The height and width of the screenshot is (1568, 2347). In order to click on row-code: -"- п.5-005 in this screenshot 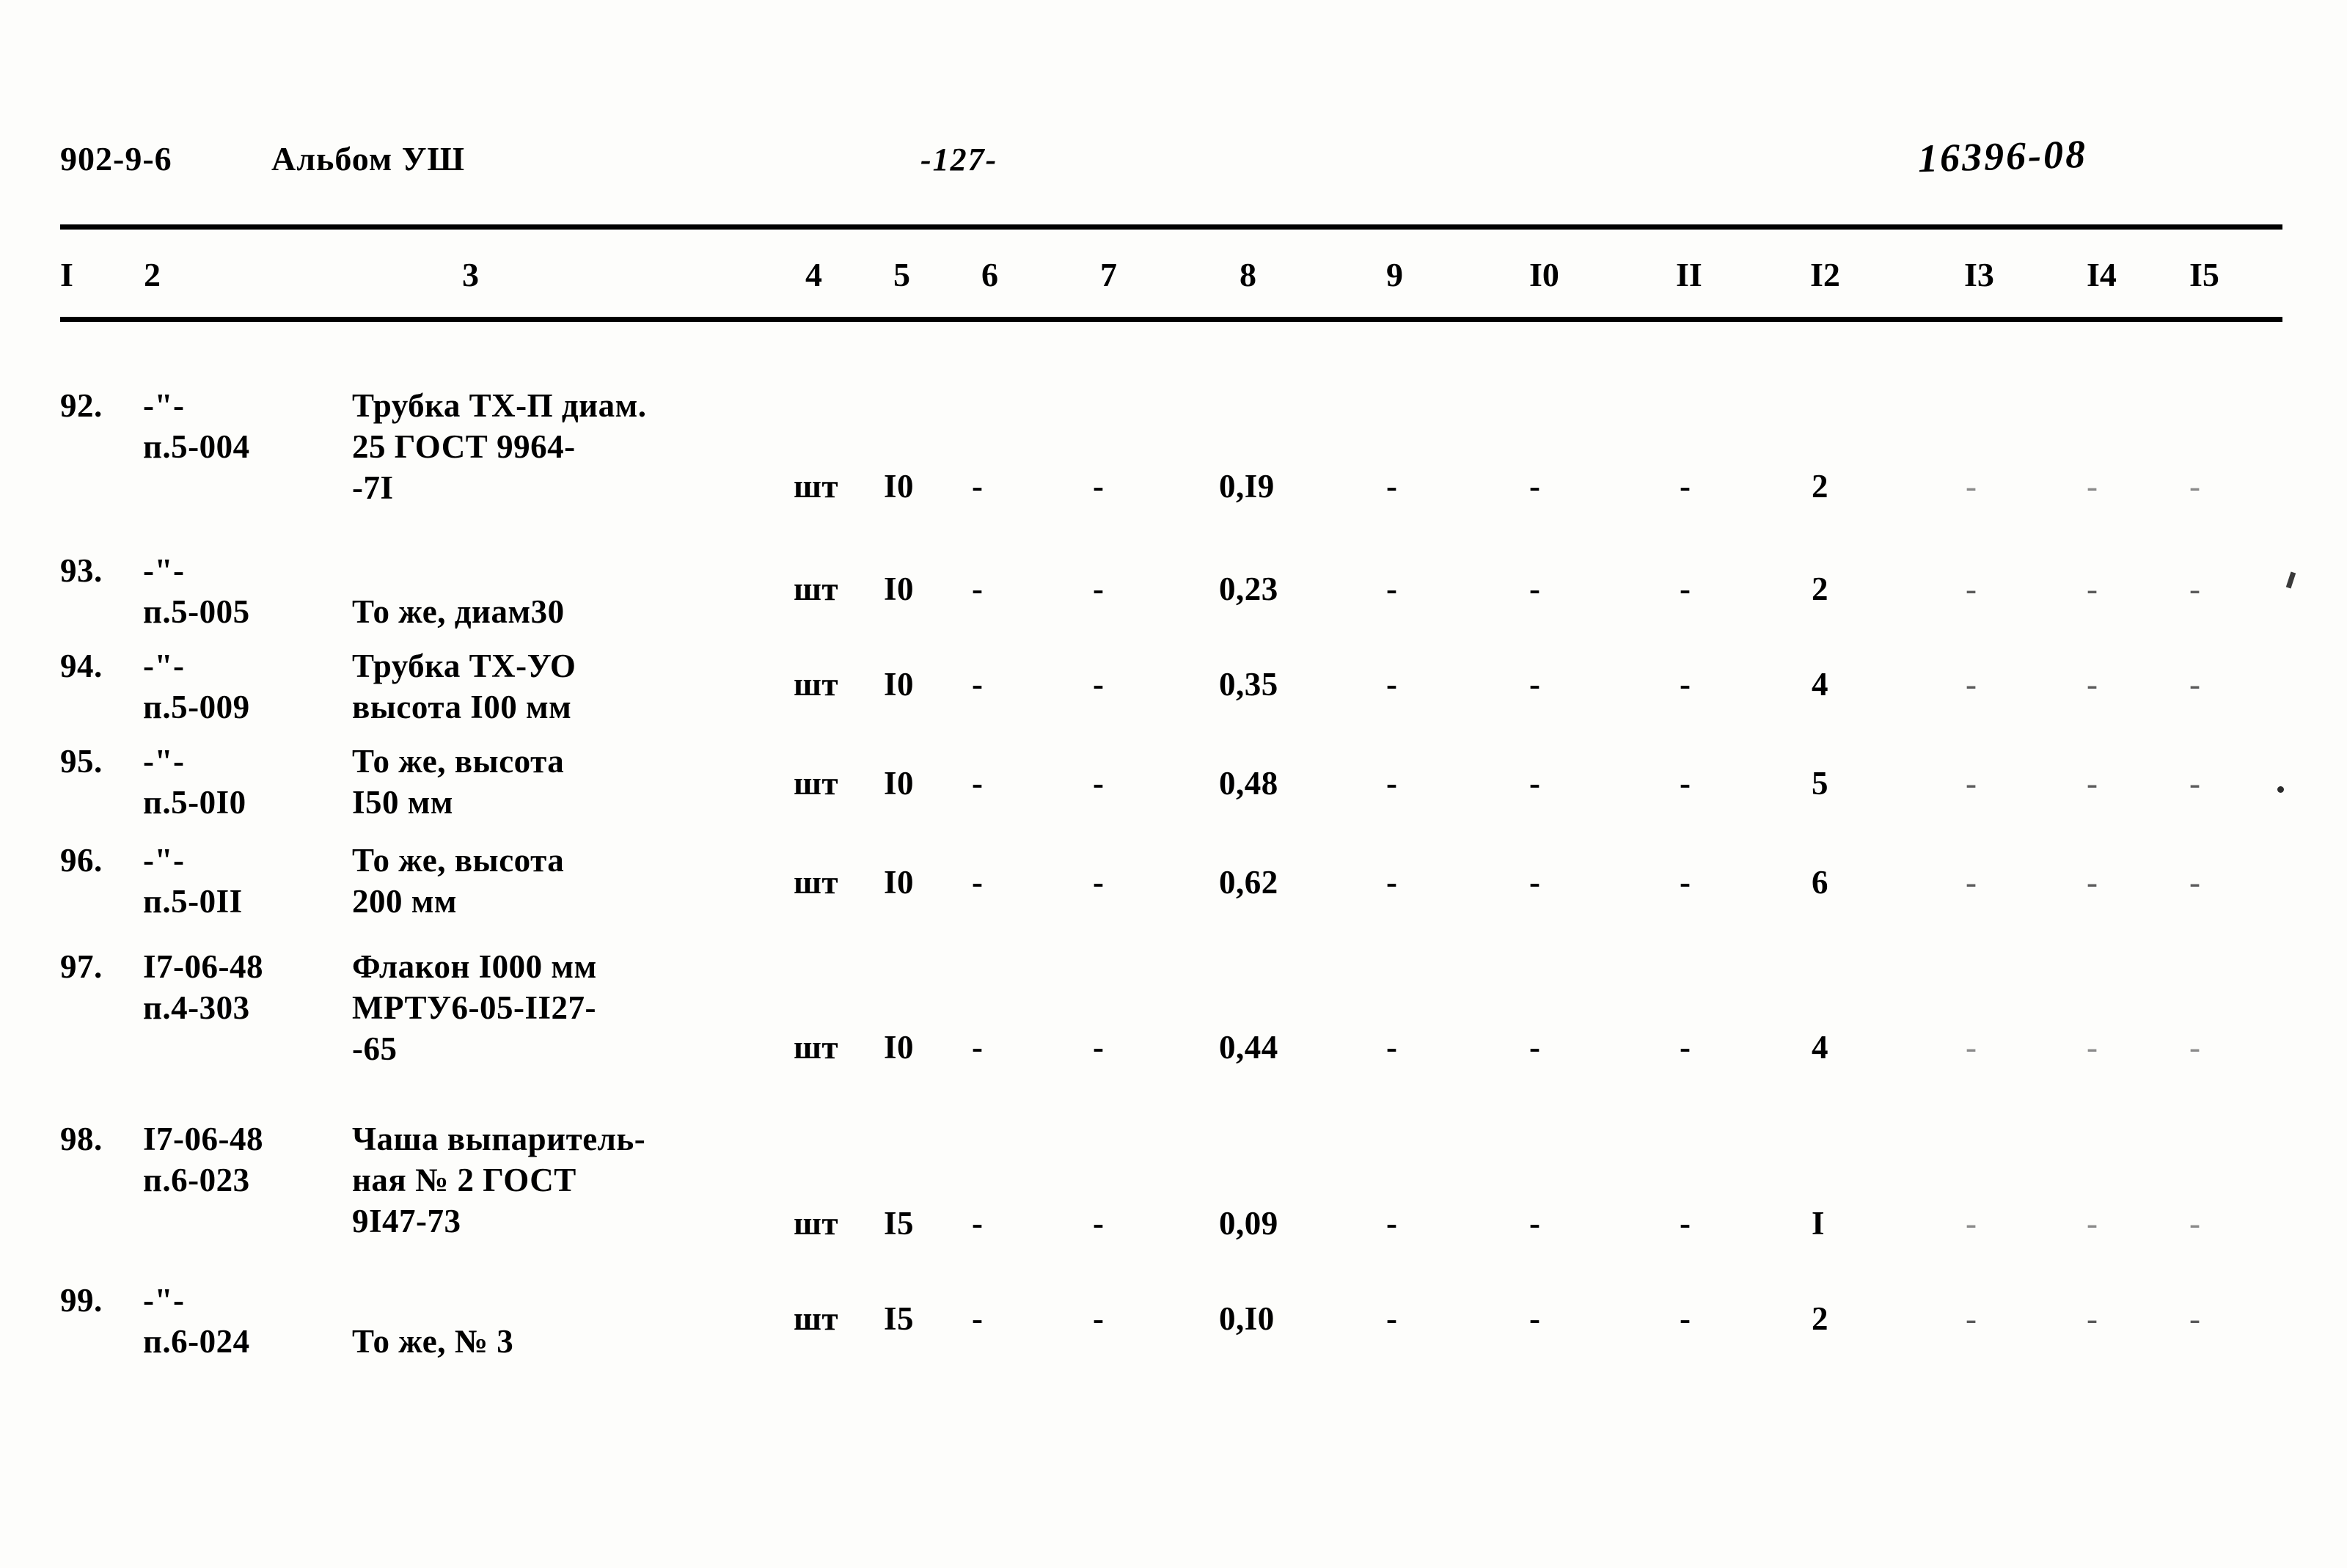, I will do `click(196, 591)`.